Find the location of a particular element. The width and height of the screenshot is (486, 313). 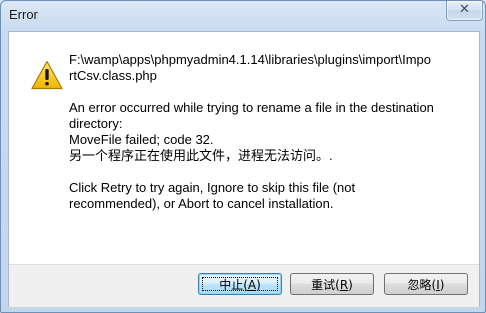

retry-label-prefix: 重试( is located at coordinates (325, 285).